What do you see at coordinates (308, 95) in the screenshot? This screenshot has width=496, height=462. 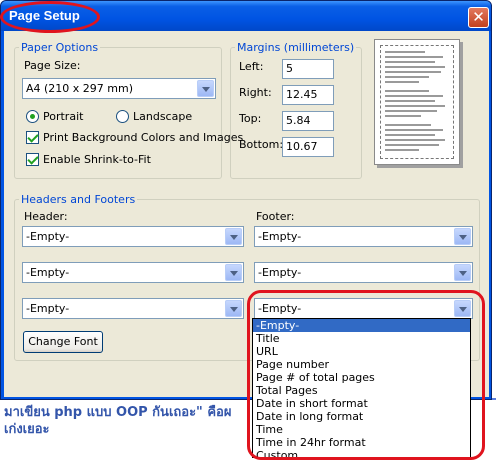 I see `margin-right-input: 12.45` at bounding box center [308, 95].